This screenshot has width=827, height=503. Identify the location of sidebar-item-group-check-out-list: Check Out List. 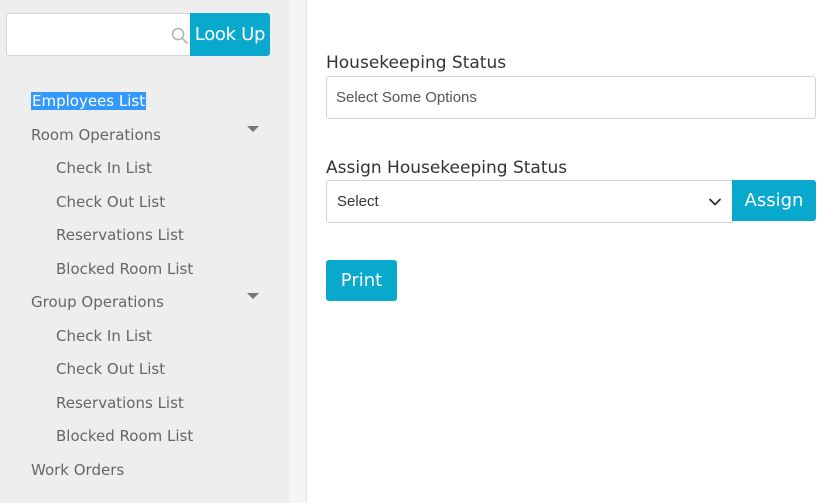
(110, 369).